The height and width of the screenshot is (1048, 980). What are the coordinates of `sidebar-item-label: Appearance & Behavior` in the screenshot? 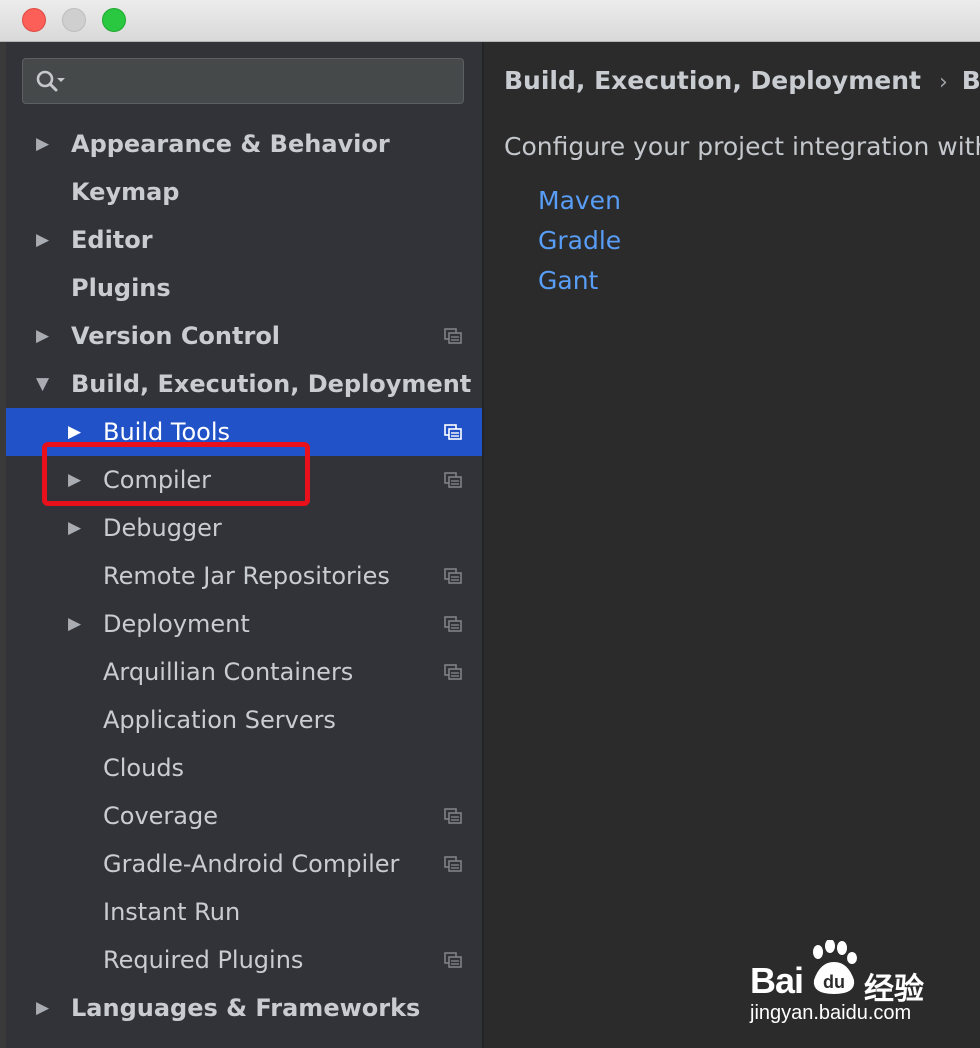 It's located at (230, 144).